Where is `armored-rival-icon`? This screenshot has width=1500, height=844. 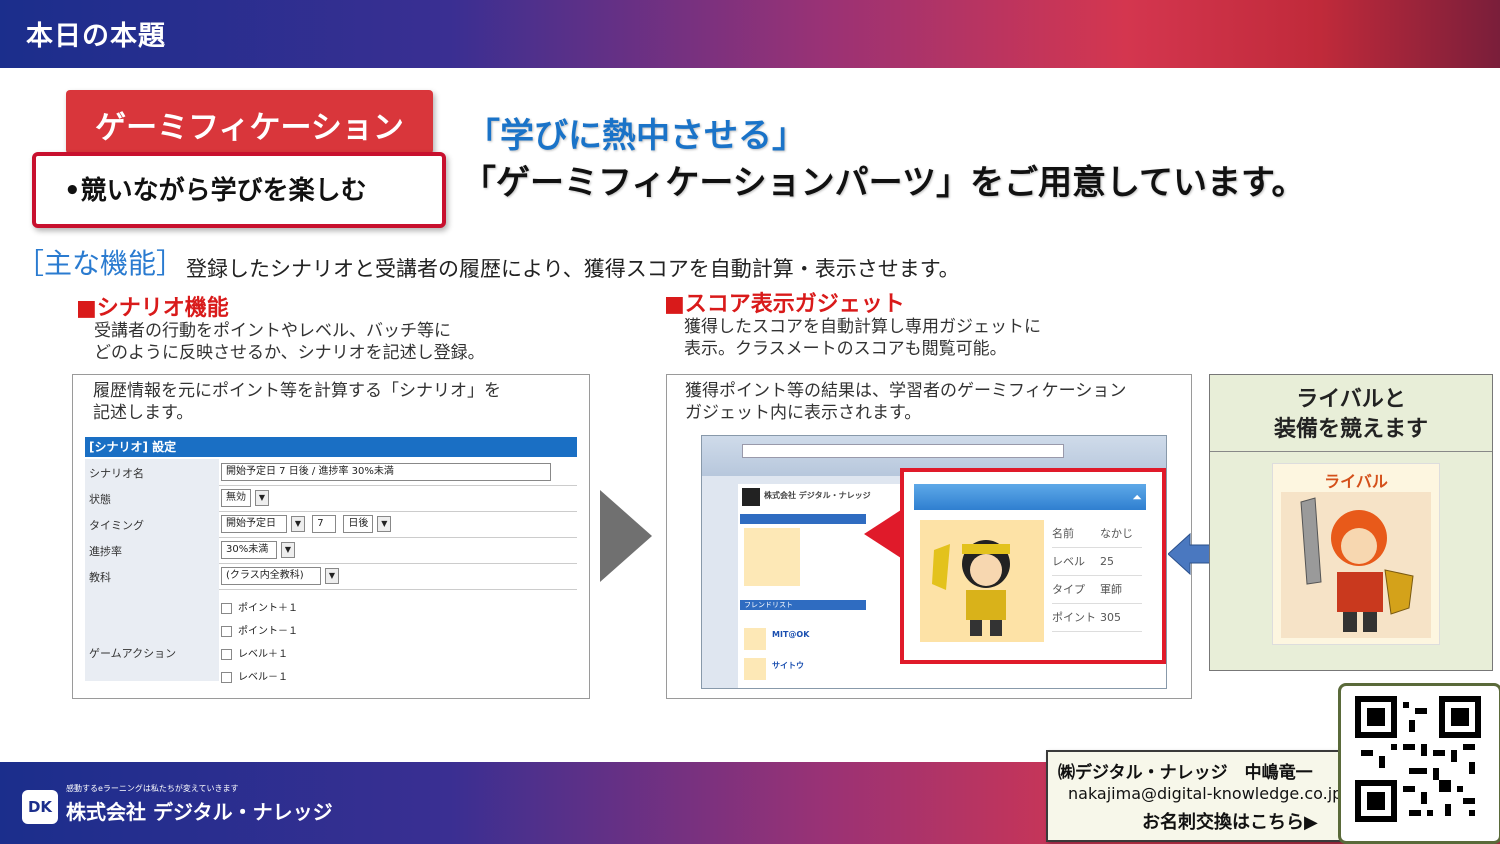
armored-rival-icon is located at coordinates (1357, 564).